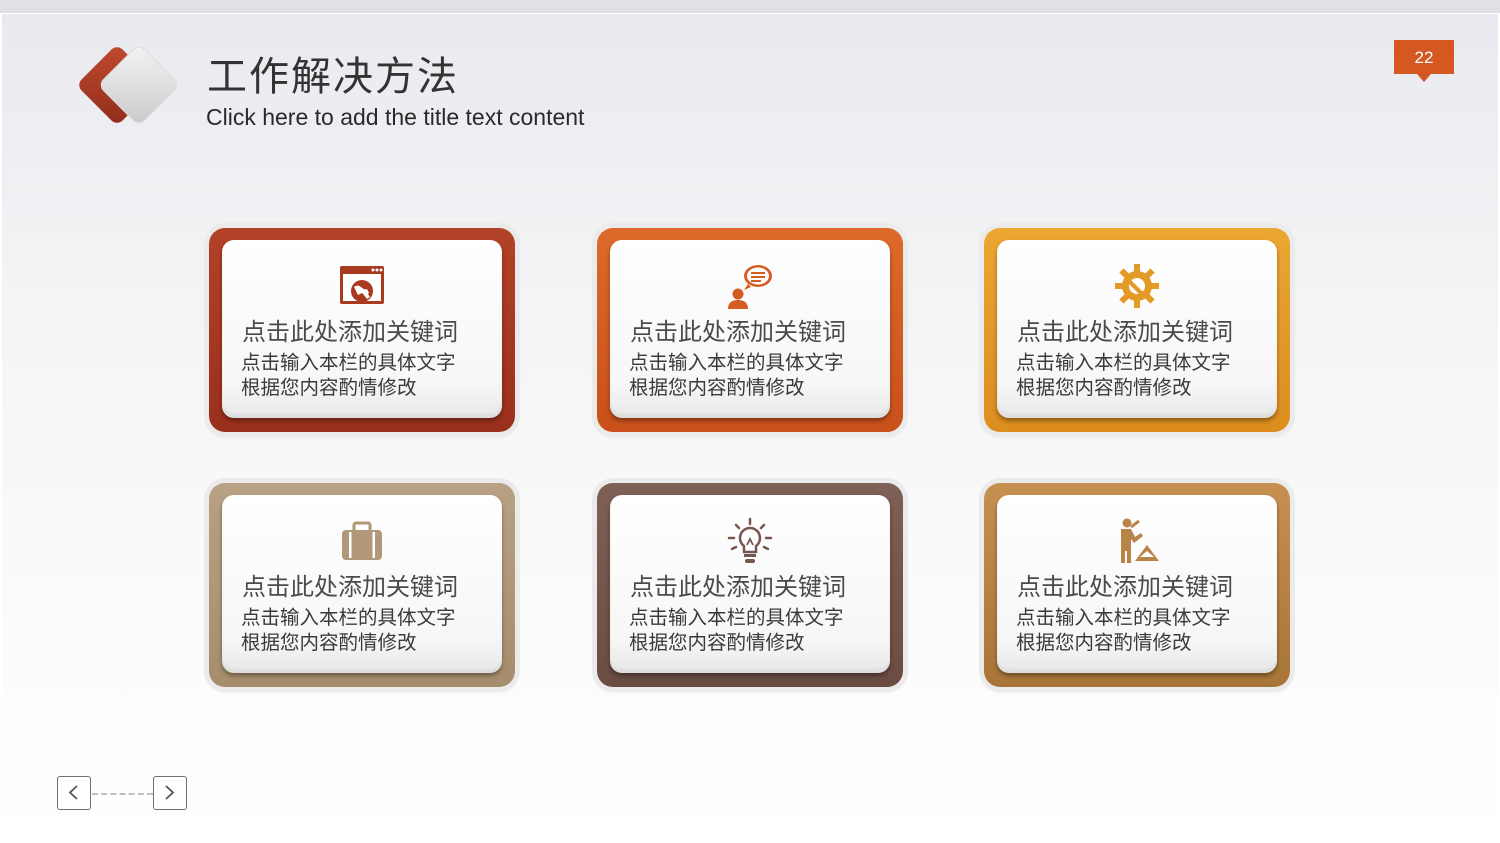  I want to click on chat-user-icon, so click(750, 287).